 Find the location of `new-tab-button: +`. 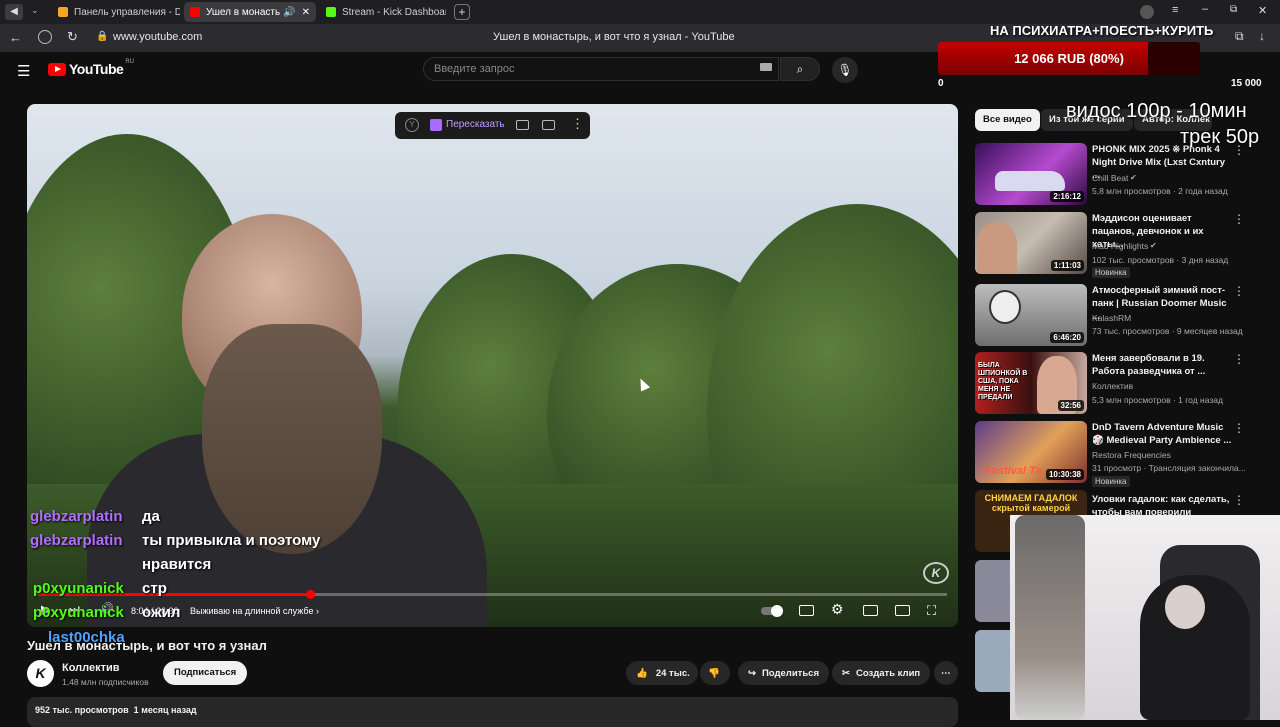

new-tab-button: + is located at coordinates (462, 12).